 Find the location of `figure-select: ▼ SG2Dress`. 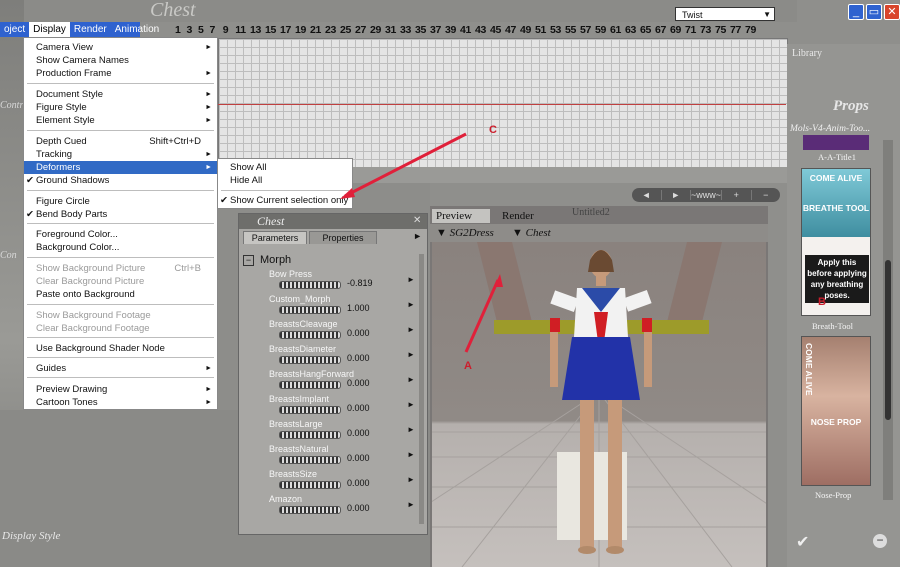

figure-select: ▼ SG2Dress is located at coordinates (465, 233).